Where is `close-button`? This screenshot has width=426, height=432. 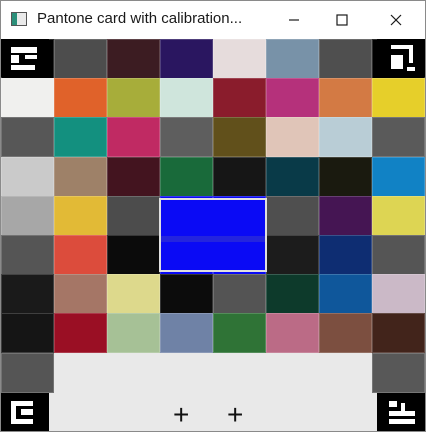
close-button is located at coordinates (396, 20).